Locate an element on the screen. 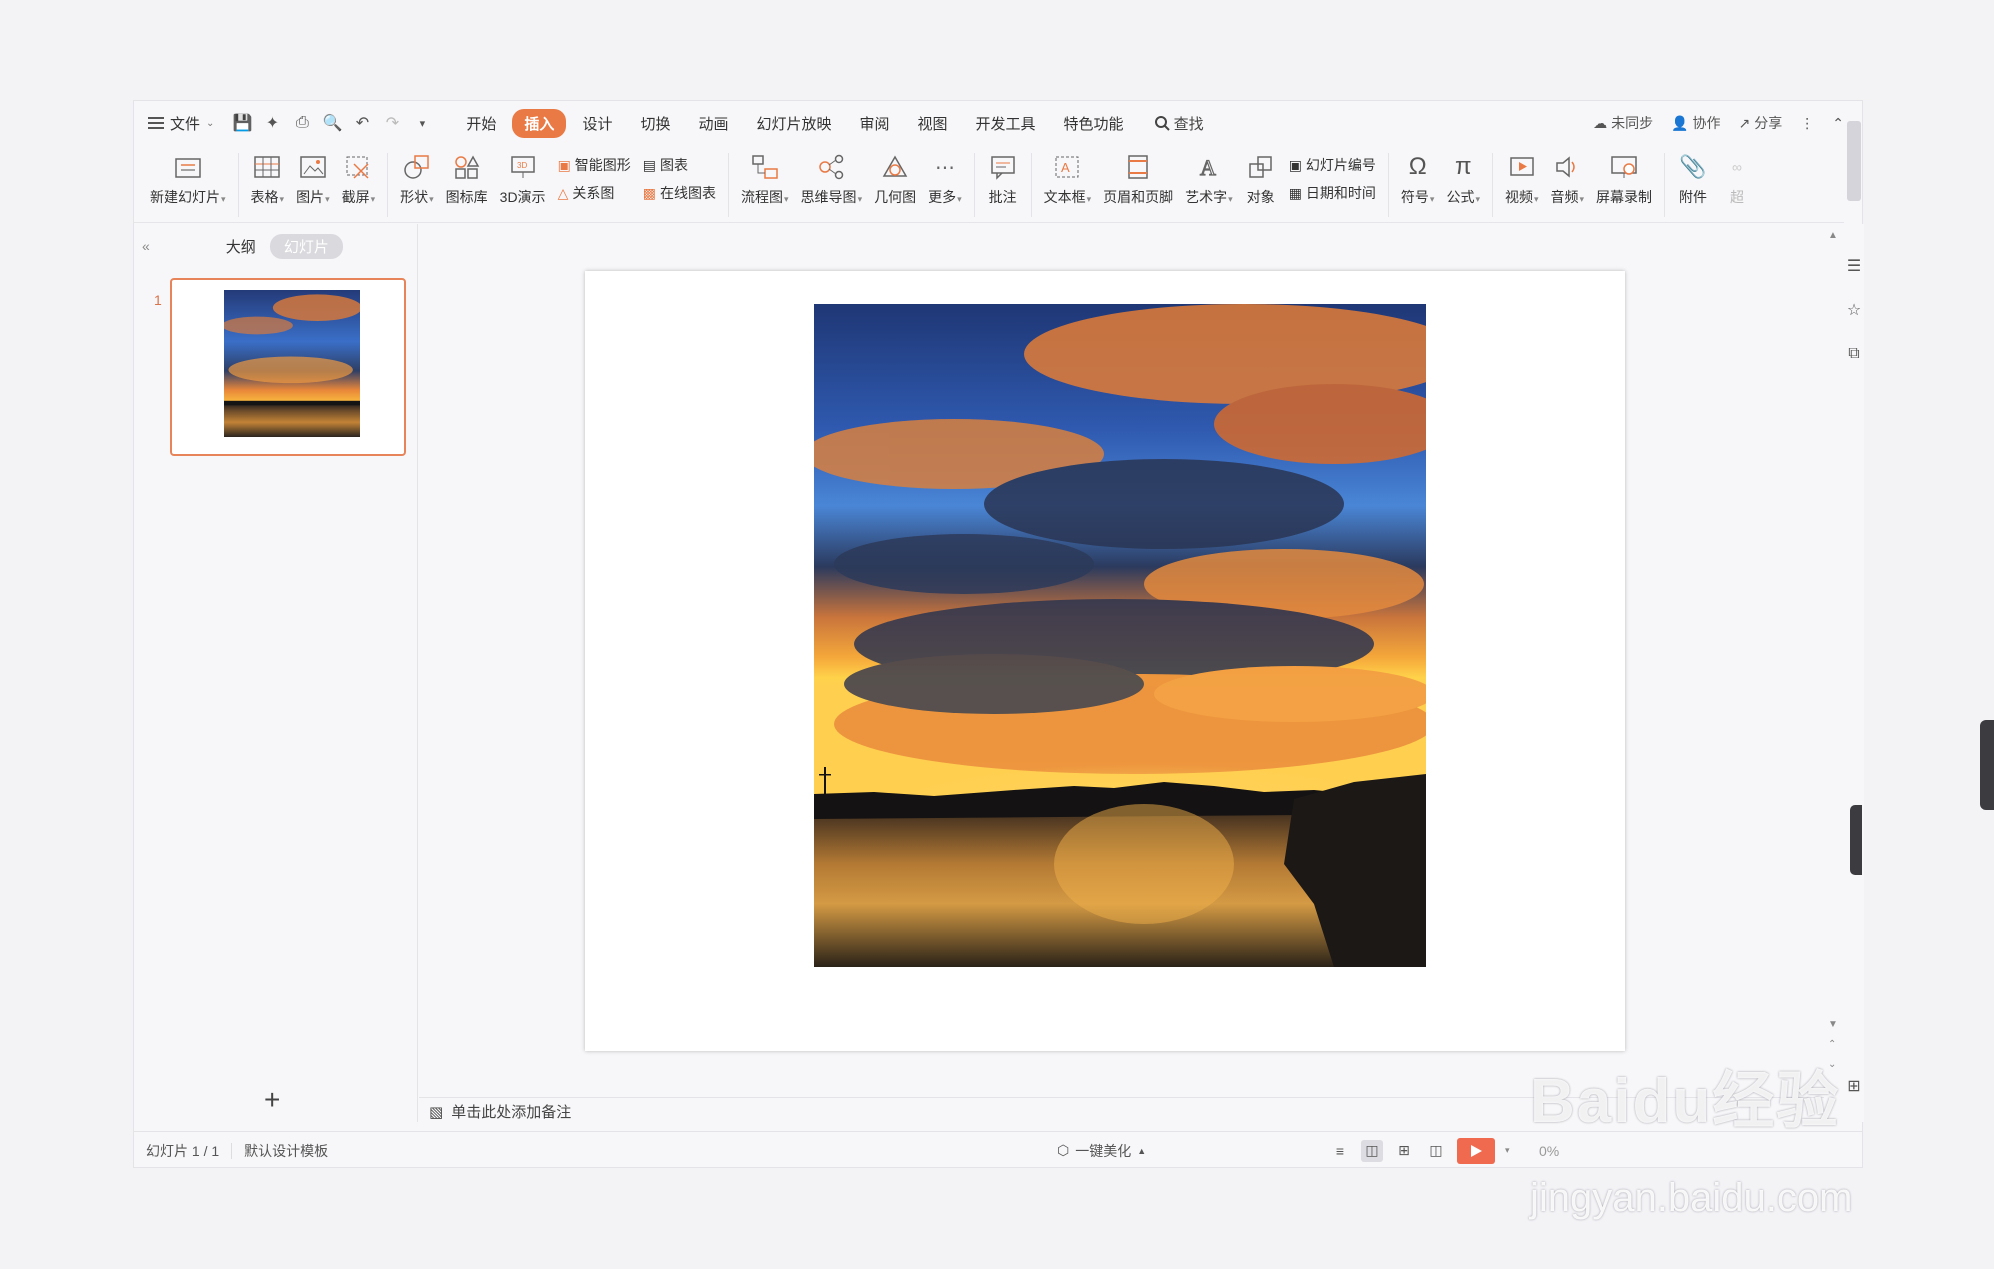 This screenshot has height=1269, width=1994. cloud-icon: ☁ is located at coordinates (1600, 122).